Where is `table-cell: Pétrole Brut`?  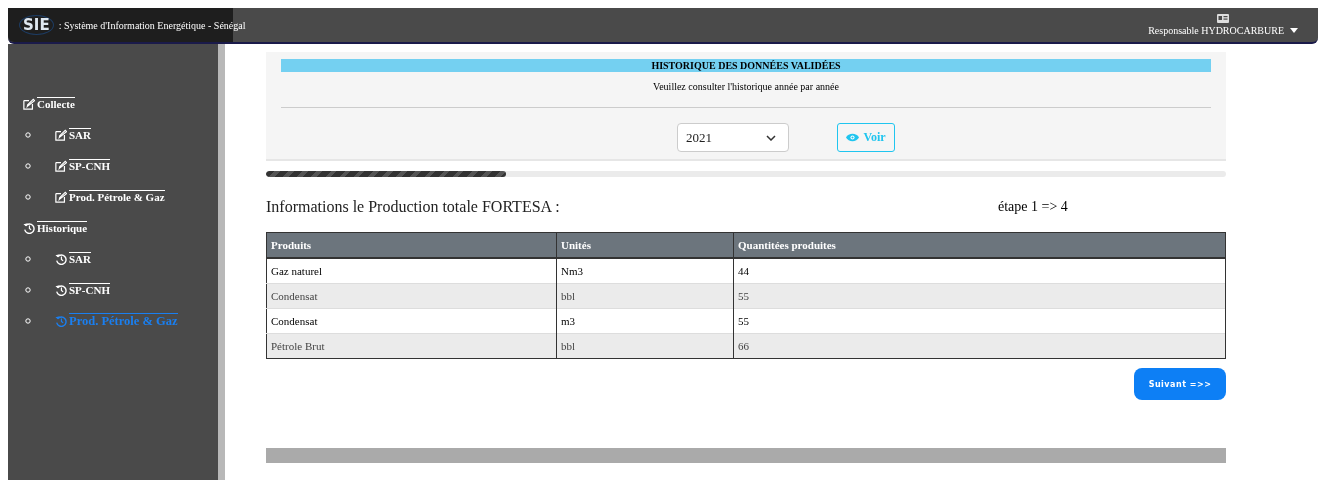 table-cell: Pétrole Brut is located at coordinates (411, 346).